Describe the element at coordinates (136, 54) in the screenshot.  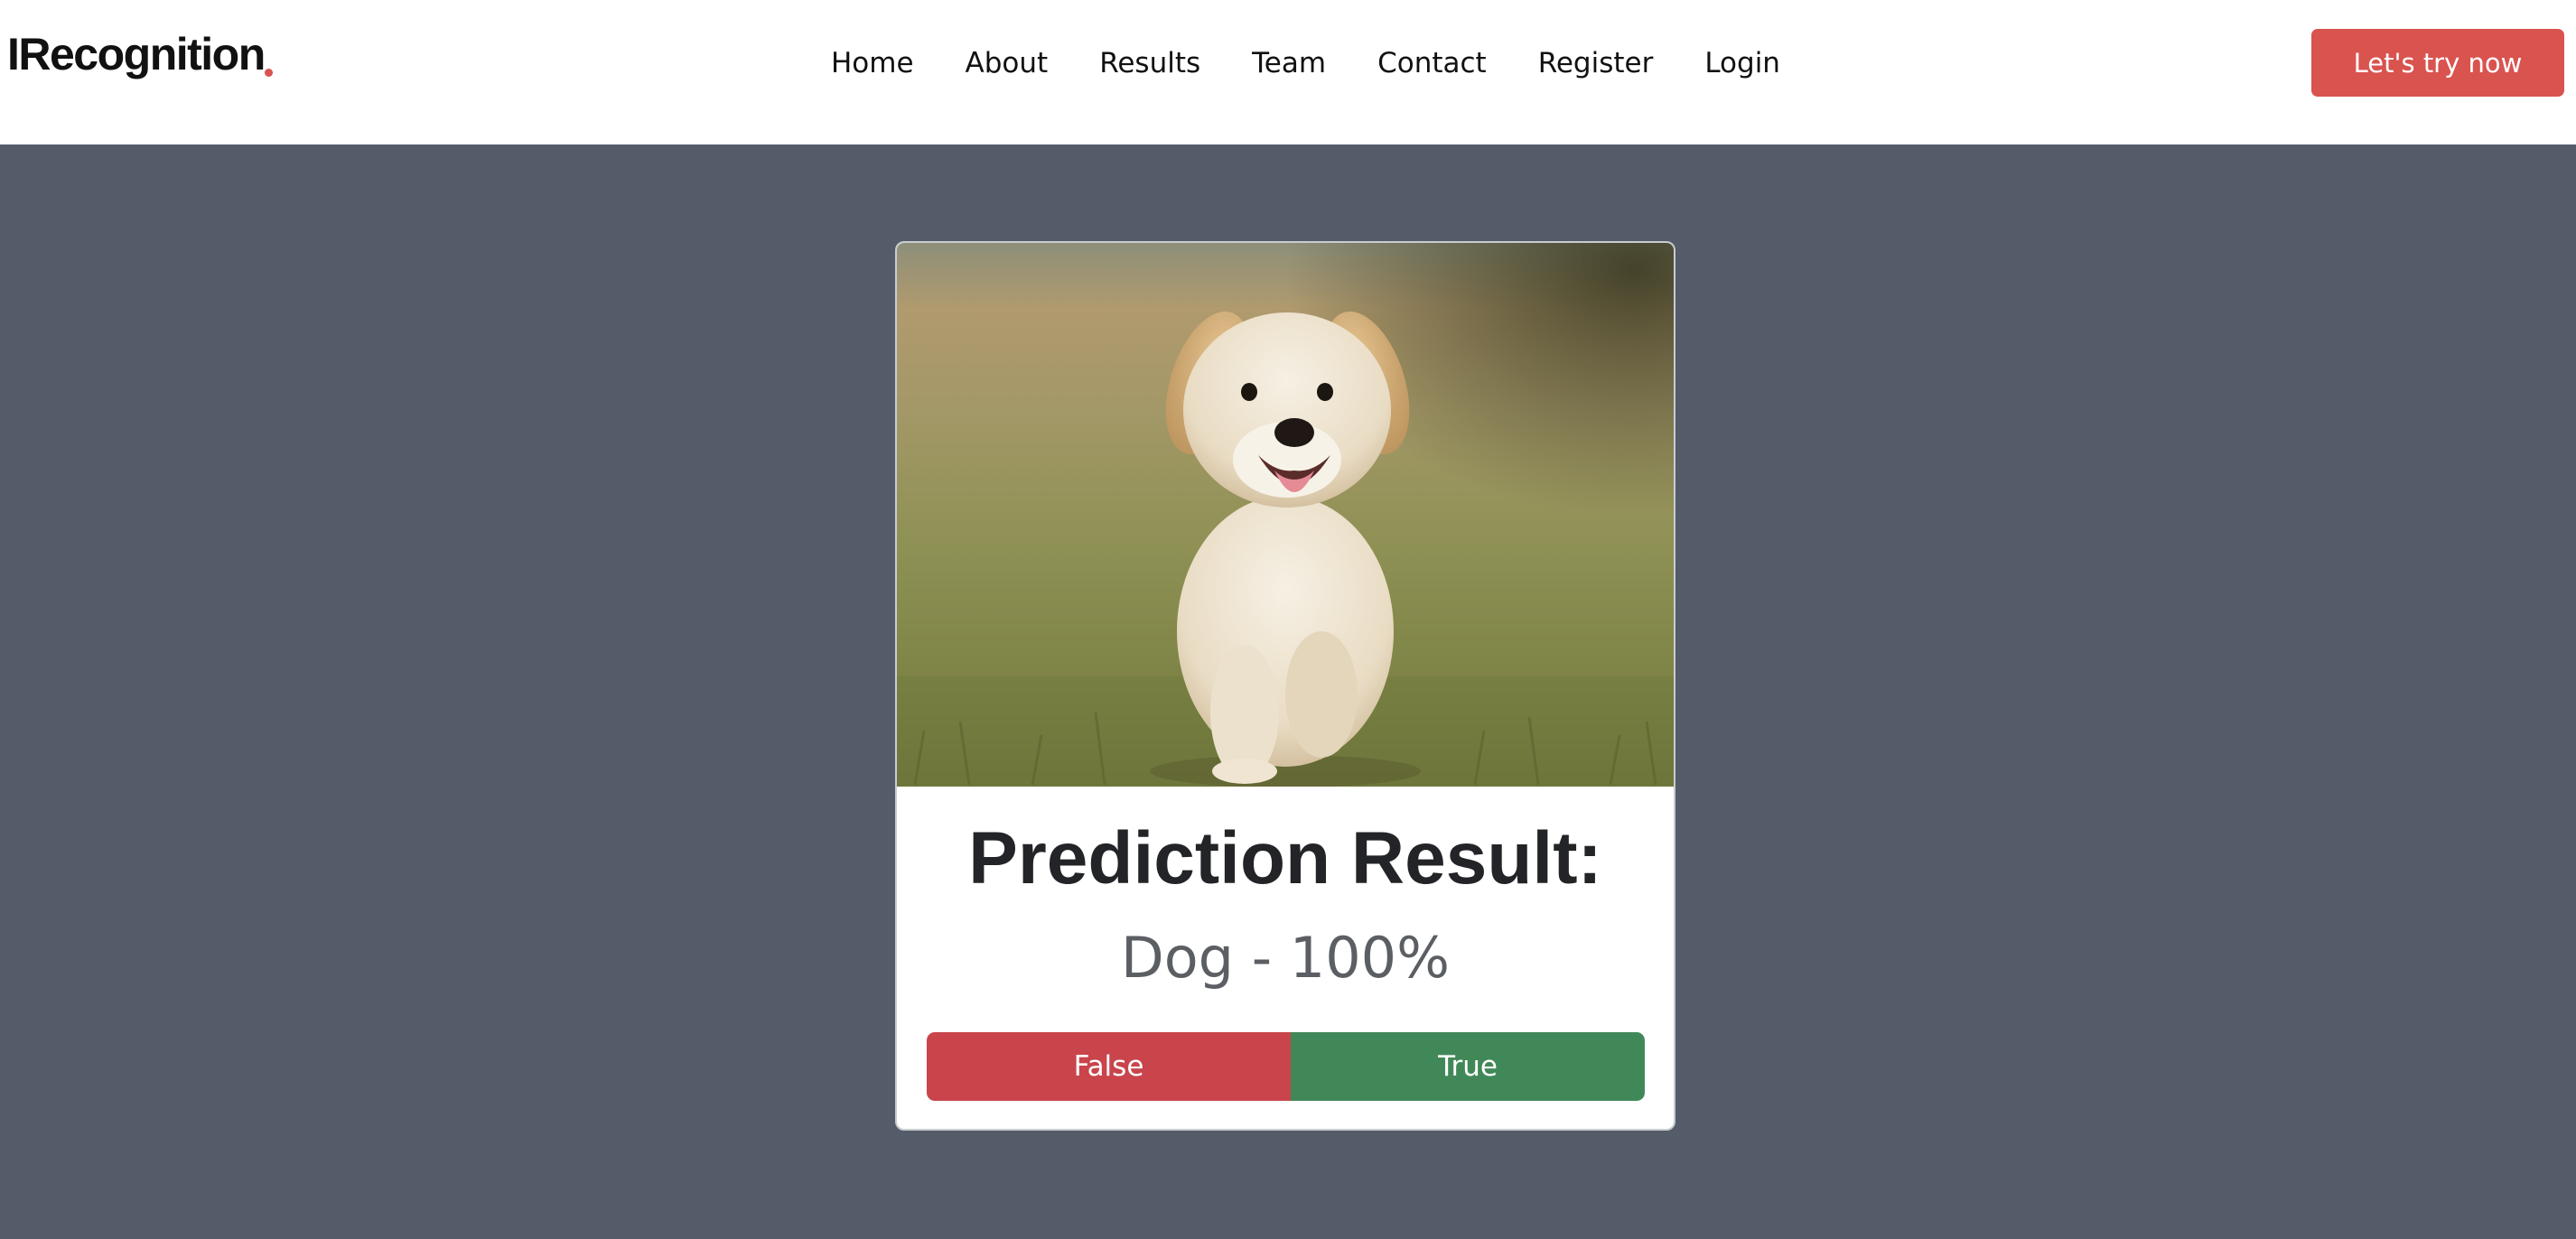
I see `site-logo: IRecognition` at that location.